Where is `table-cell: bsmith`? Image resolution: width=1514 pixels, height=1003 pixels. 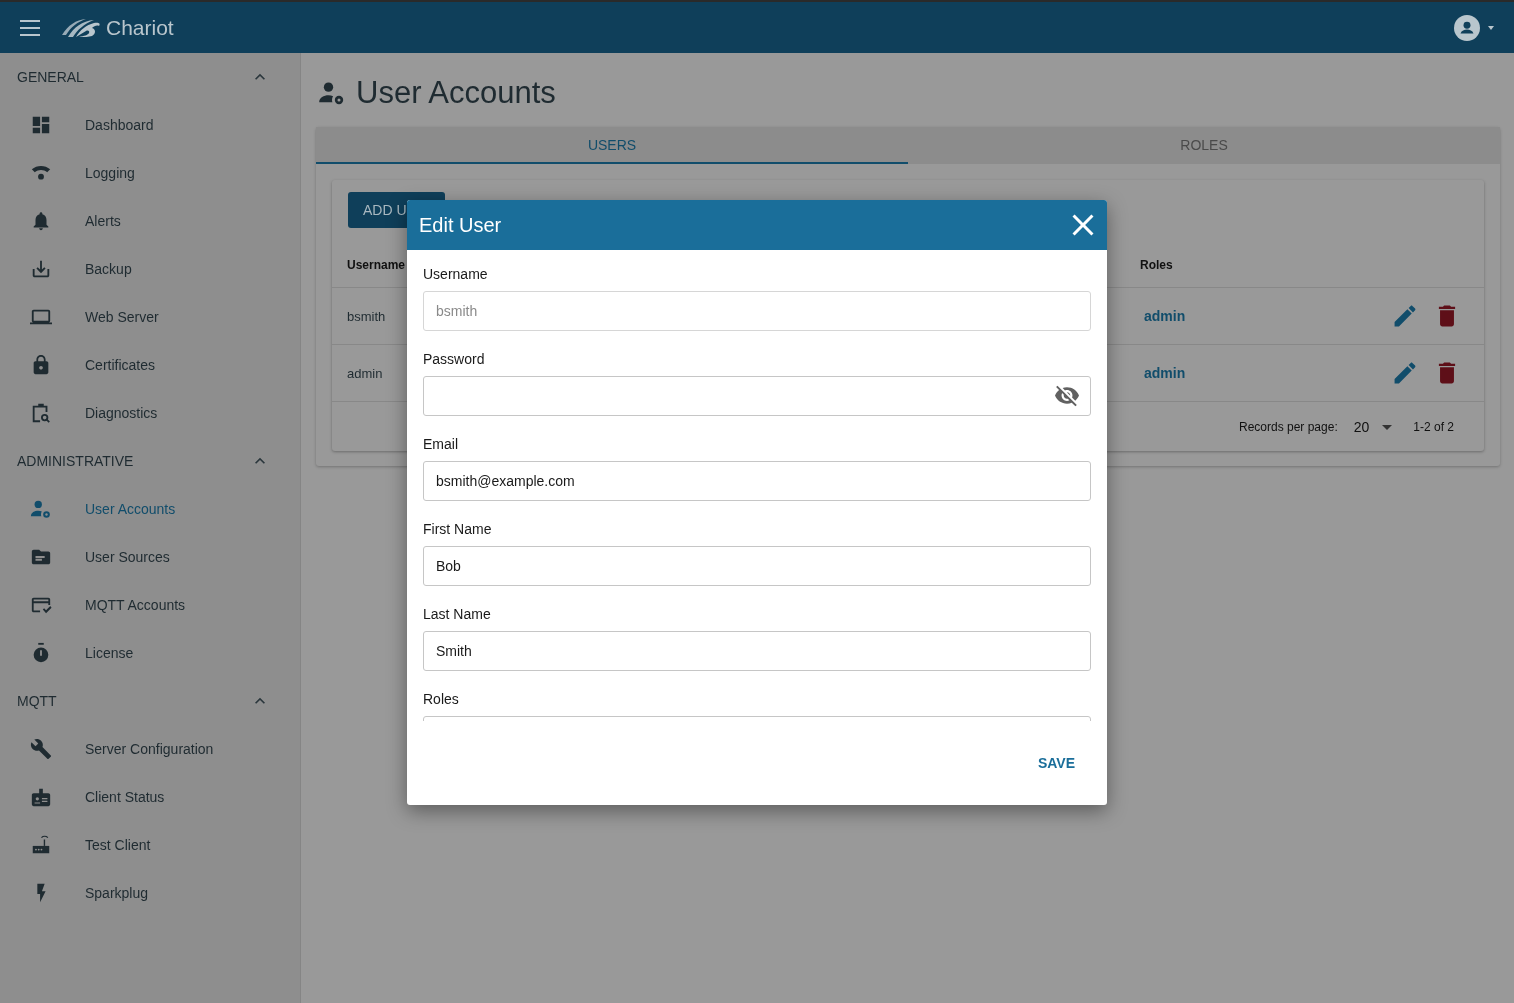 table-cell: bsmith is located at coordinates (366, 316).